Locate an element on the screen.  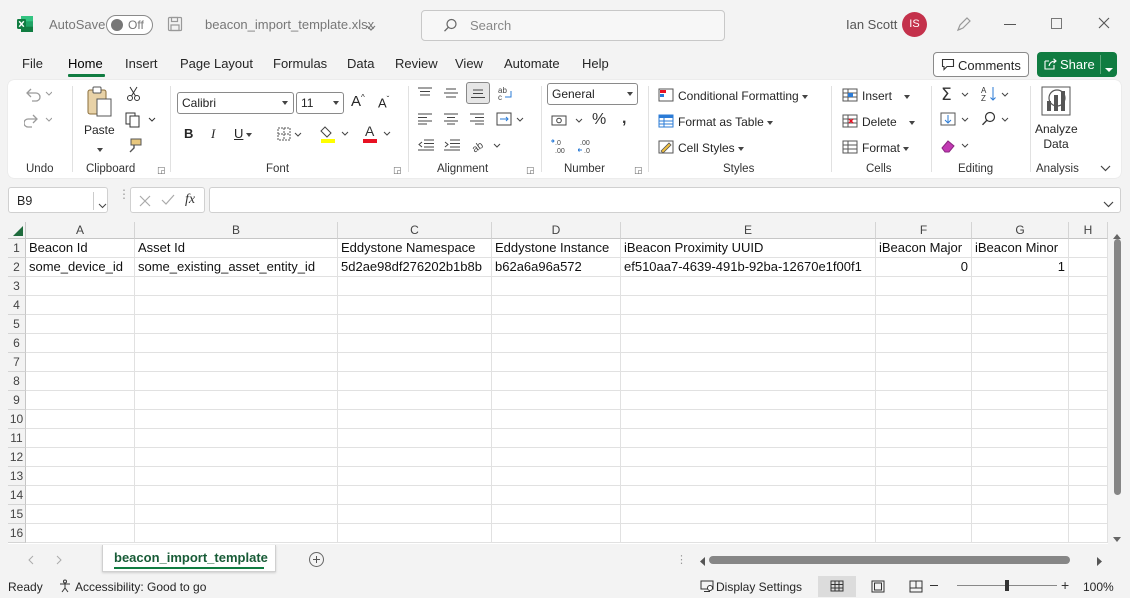
file-name: beacon_import_template.xlsx is located at coordinates (289, 24).